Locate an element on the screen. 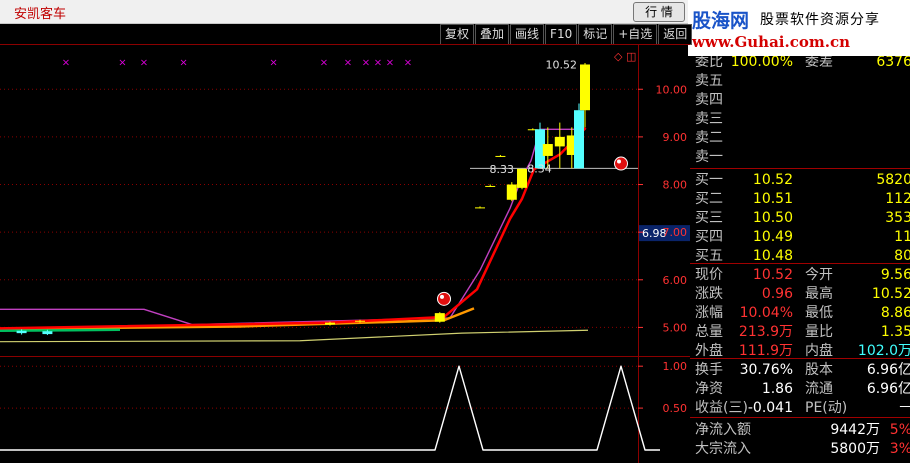 The width and height of the screenshot is (910, 463). quote-label: 买五 is located at coordinates (709, 256).